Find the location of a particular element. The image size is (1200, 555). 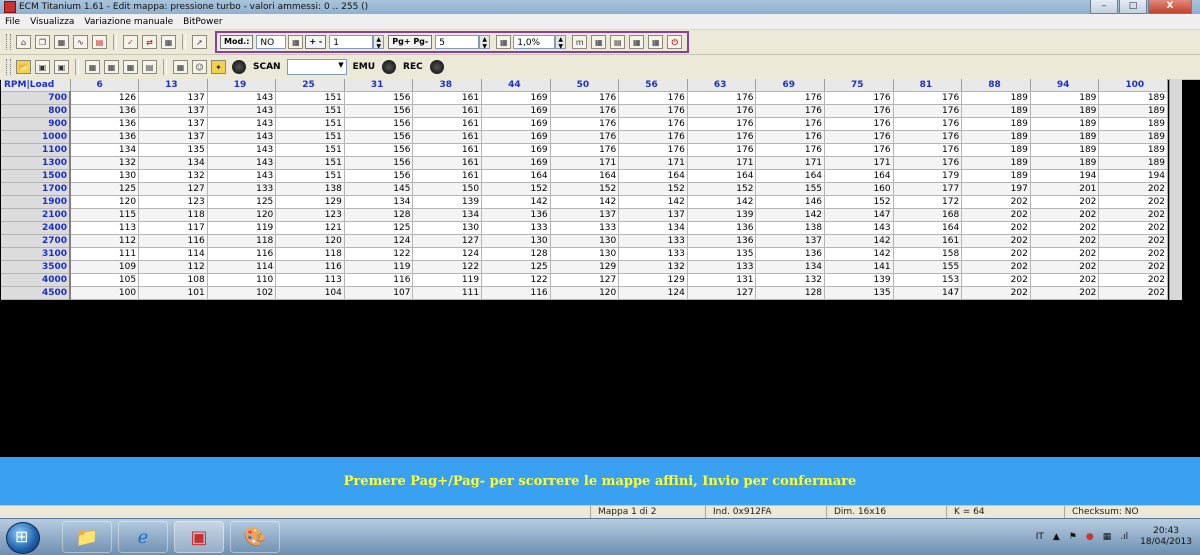

wizard-icon: ✦ is located at coordinates (218, 67).